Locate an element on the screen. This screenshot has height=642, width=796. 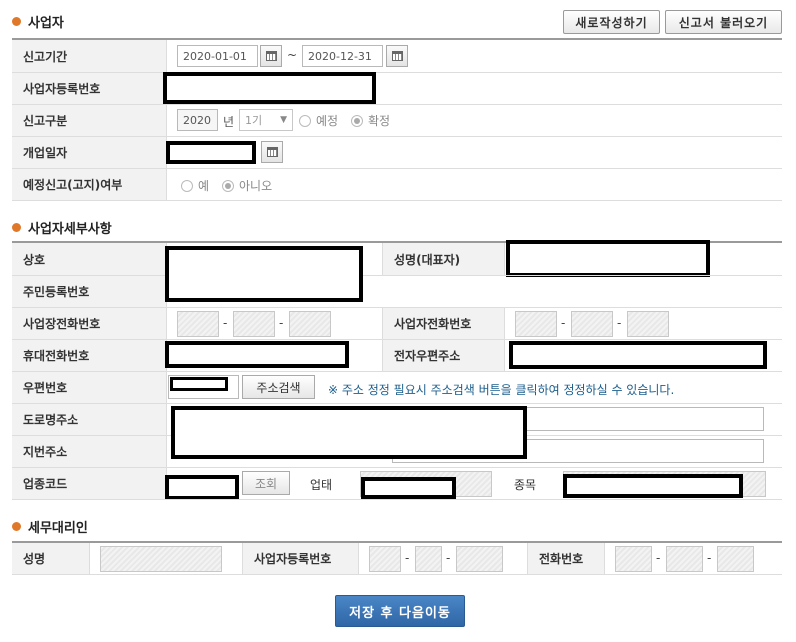
label-email: 전자우편주소 is located at coordinates (443, 355).